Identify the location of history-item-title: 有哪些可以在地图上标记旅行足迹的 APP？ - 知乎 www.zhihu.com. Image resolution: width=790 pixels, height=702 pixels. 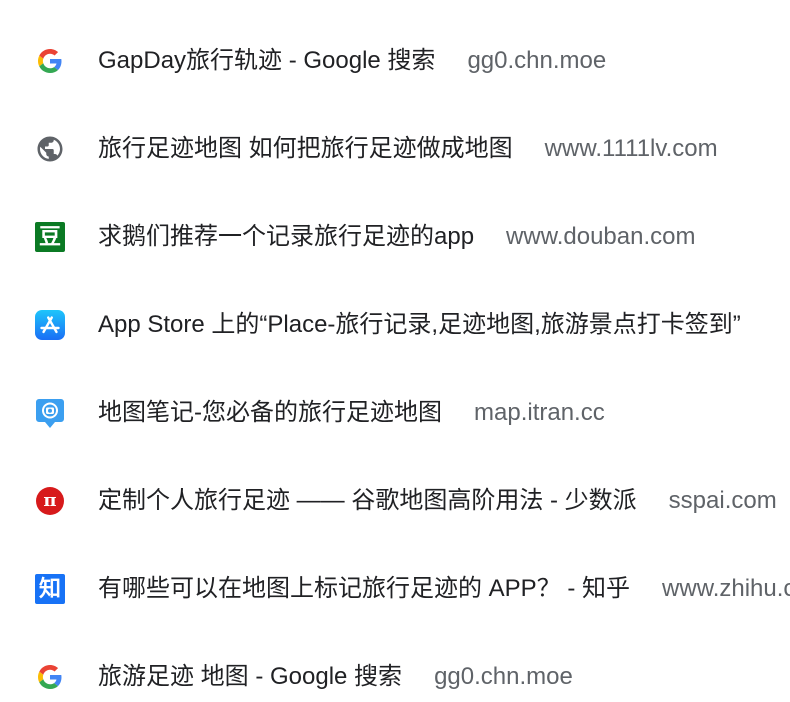
(444, 589).